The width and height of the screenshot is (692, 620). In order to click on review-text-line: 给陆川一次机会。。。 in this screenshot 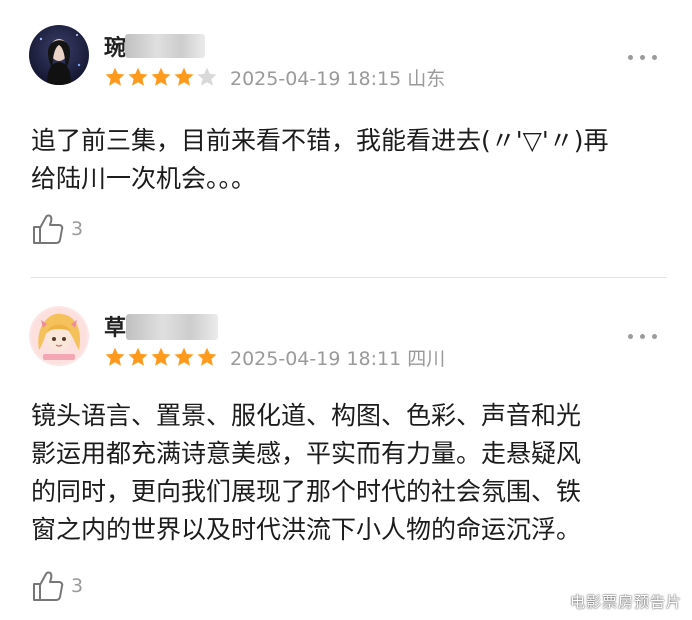, I will do `click(144, 178)`.